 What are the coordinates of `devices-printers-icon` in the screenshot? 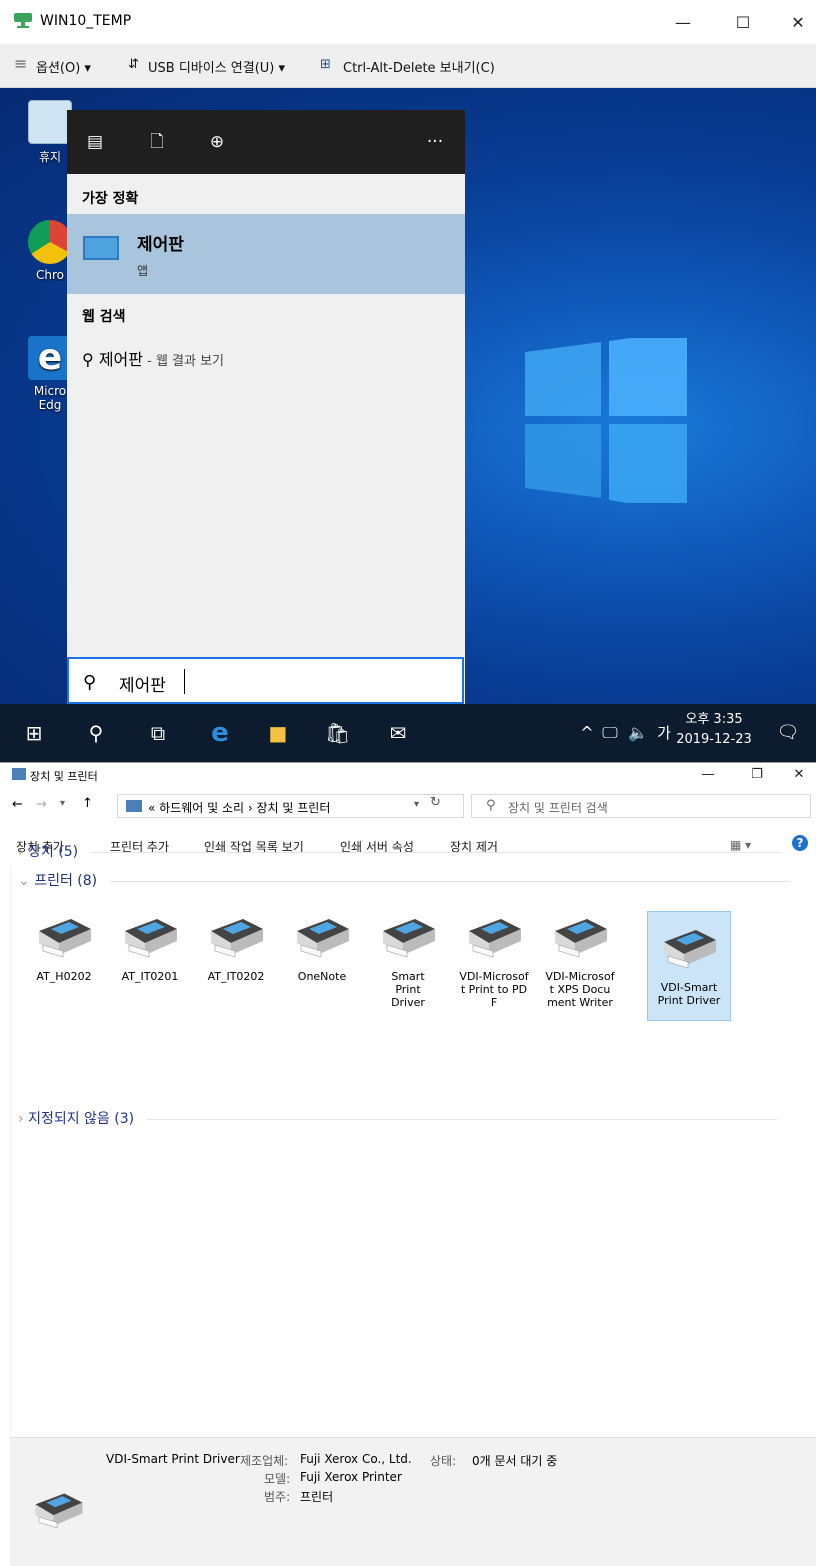 It's located at (19, 774).